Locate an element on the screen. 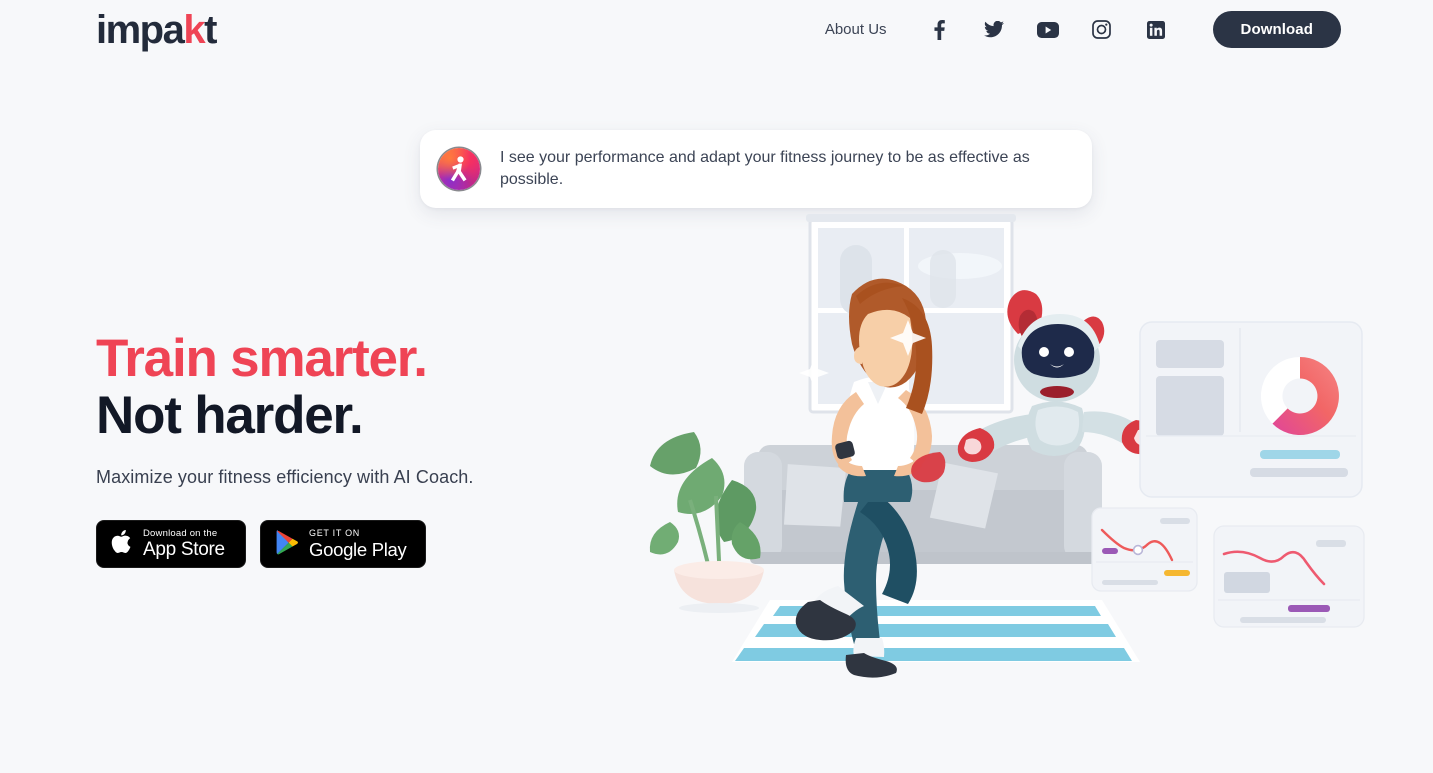  google-play-icon is located at coordinates (287, 544).